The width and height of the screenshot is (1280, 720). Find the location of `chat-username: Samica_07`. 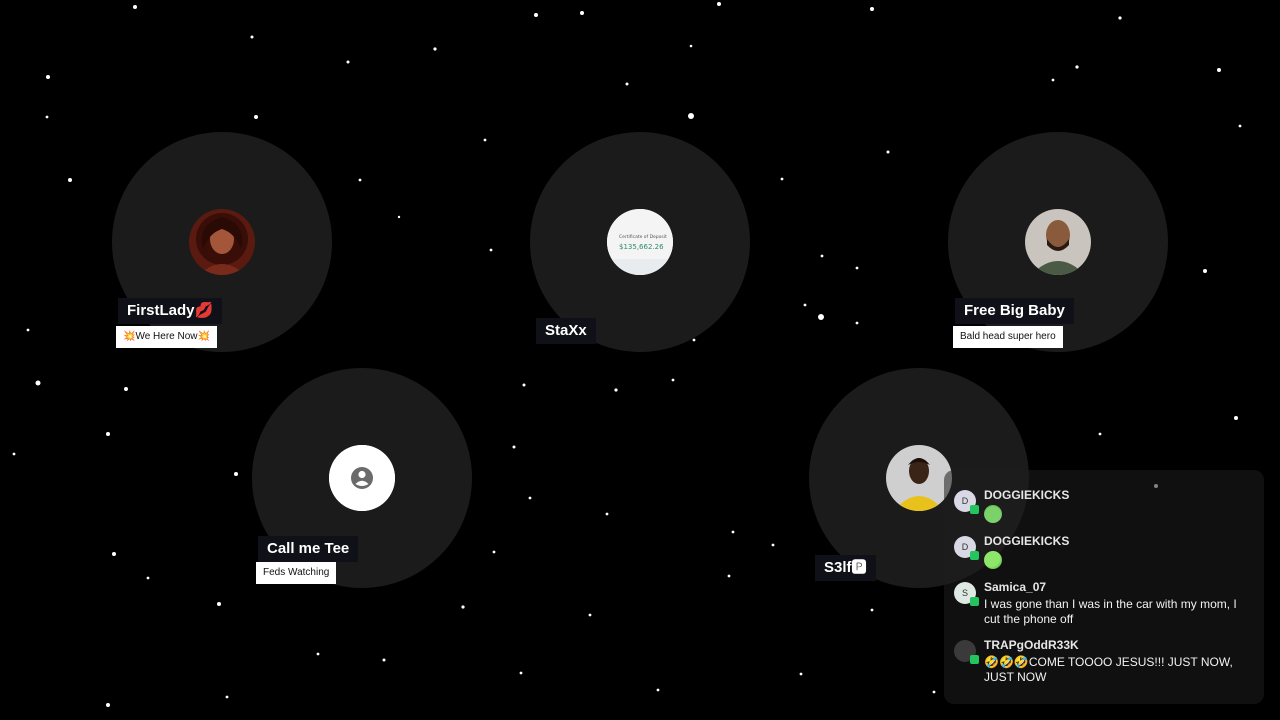

chat-username: Samica_07 is located at coordinates (1118, 587).